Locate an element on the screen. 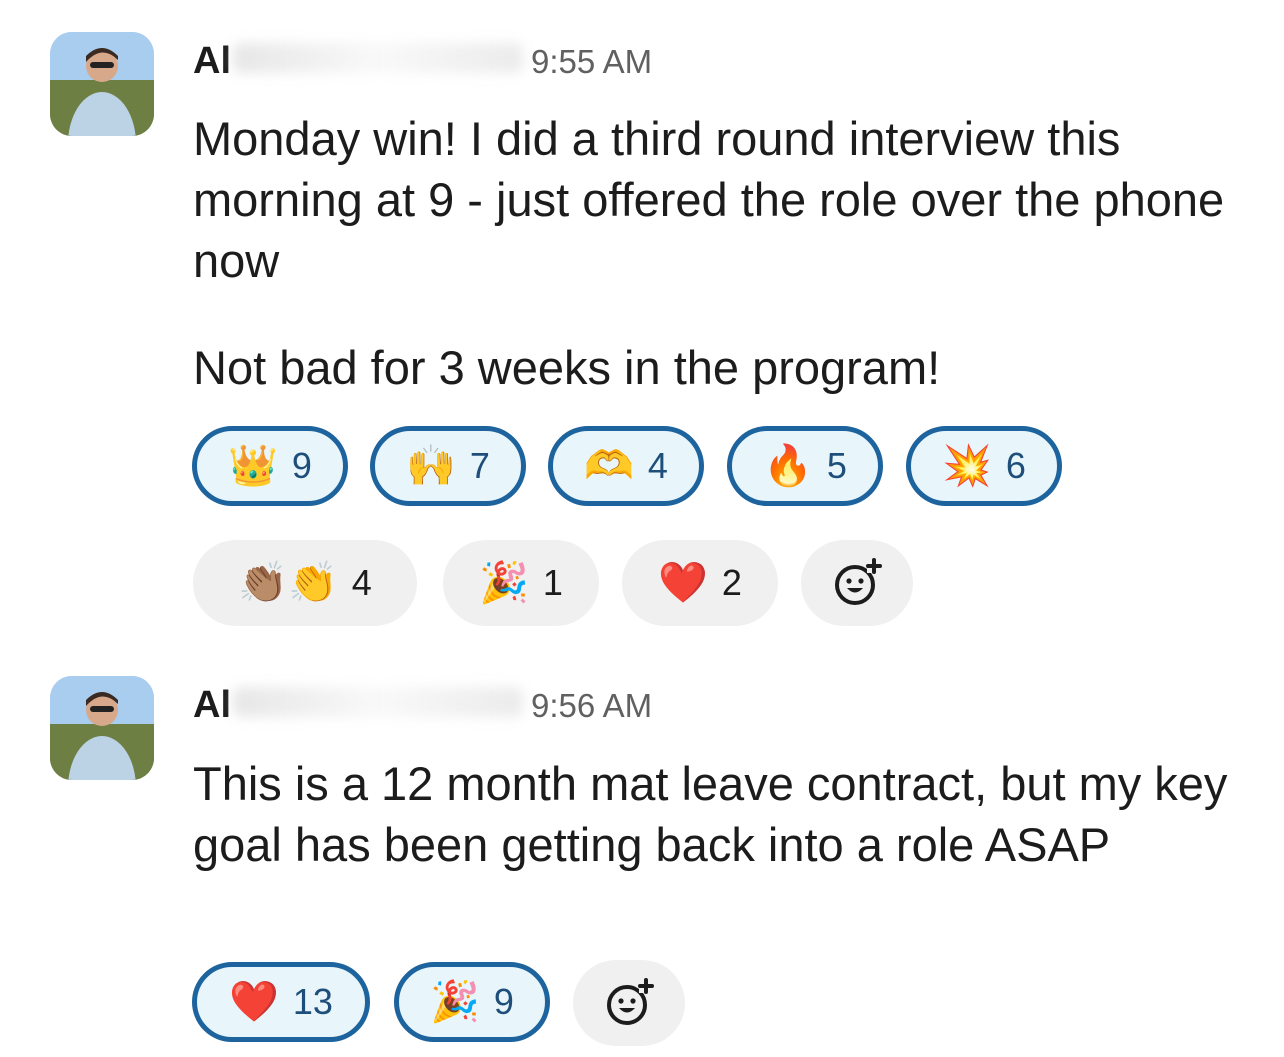 The image size is (1284, 1057). reaction-fire: 🔥 5 is located at coordinates (805, 466).